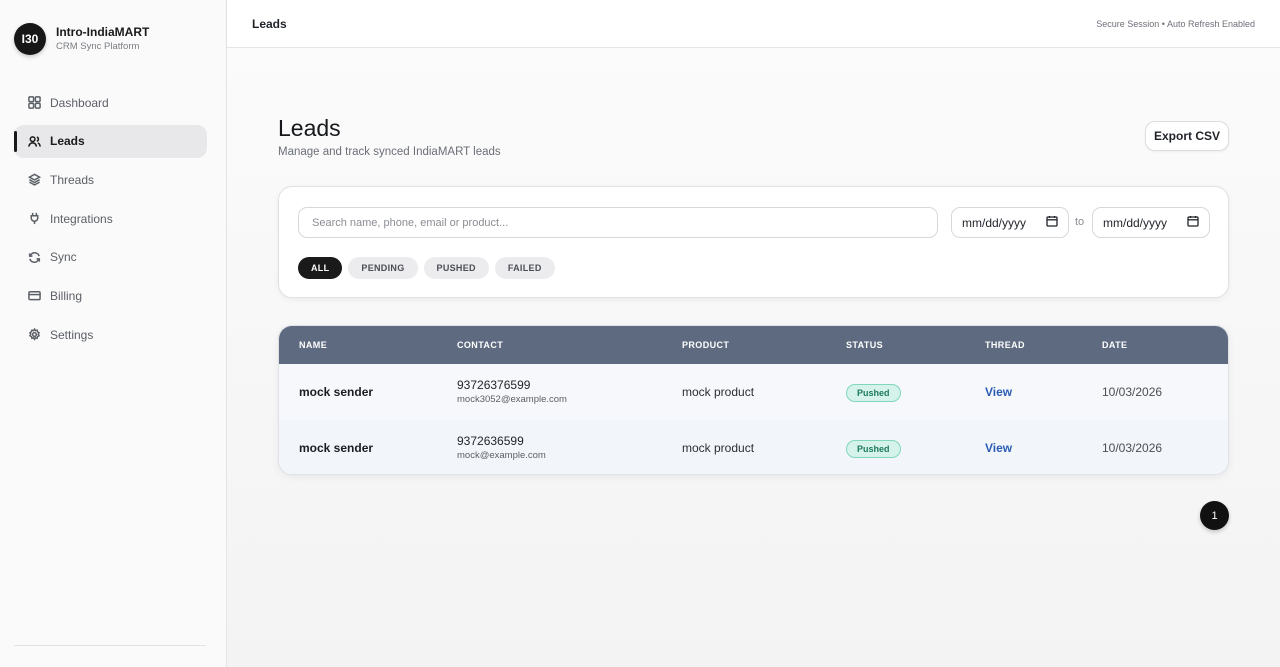 The width and height of the screenshot is (1280, 667). Describe the element at coordinates (98, 46) in the screenshot. I see `brand-subtitle: CRM Sync Platform` at that location.